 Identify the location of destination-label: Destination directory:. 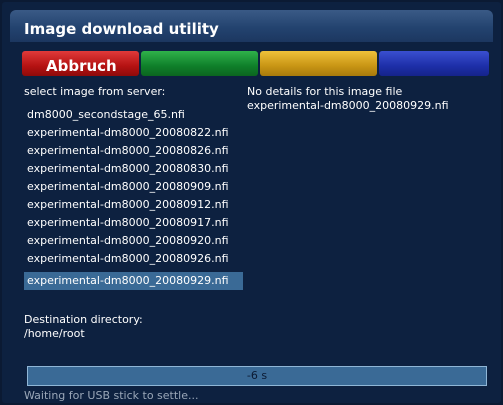
(83, 319).